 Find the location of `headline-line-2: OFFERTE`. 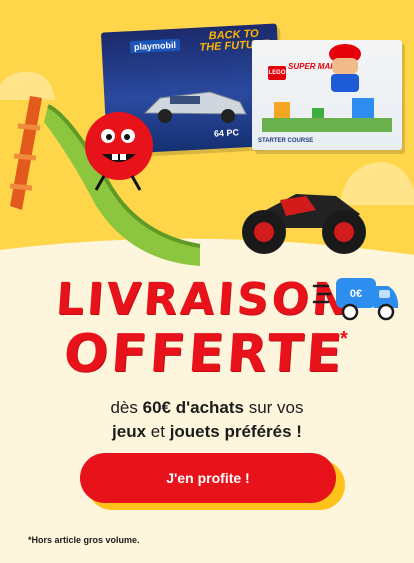

headline-line-2: OFFERTE is located at coordinates (204, 354).